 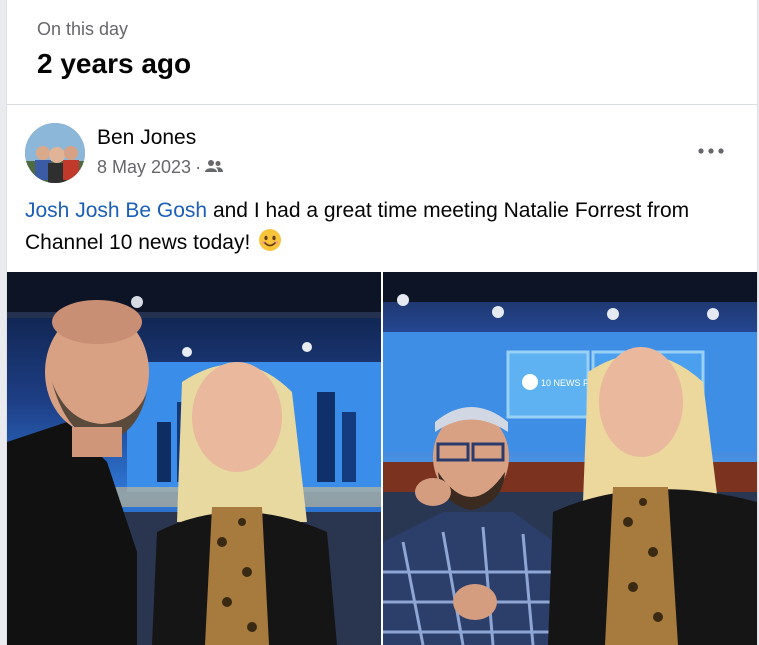 What do you see at coordinates (83, 29) in the screenshot?
I see `memory-label: On this day` at bounding box center [83, 29].